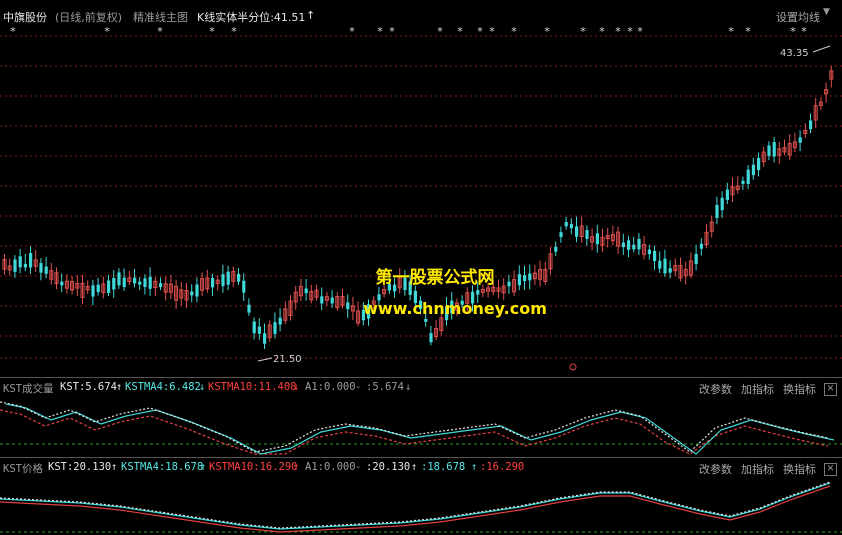  I want to click on panel2-kstma10: KSTMA10:16.290, so click(253, 467).